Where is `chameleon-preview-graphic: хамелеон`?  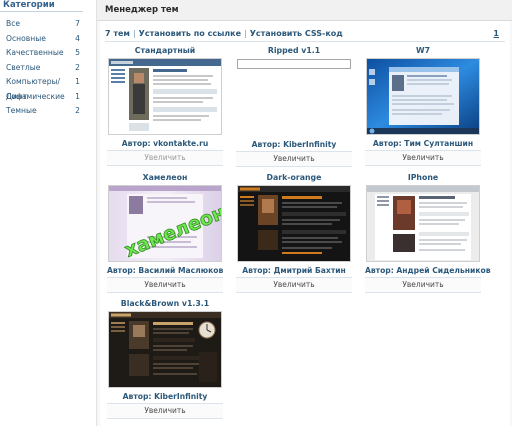
chameleon-preview-graphic: хамелеон is located at coordinates (165, 223).